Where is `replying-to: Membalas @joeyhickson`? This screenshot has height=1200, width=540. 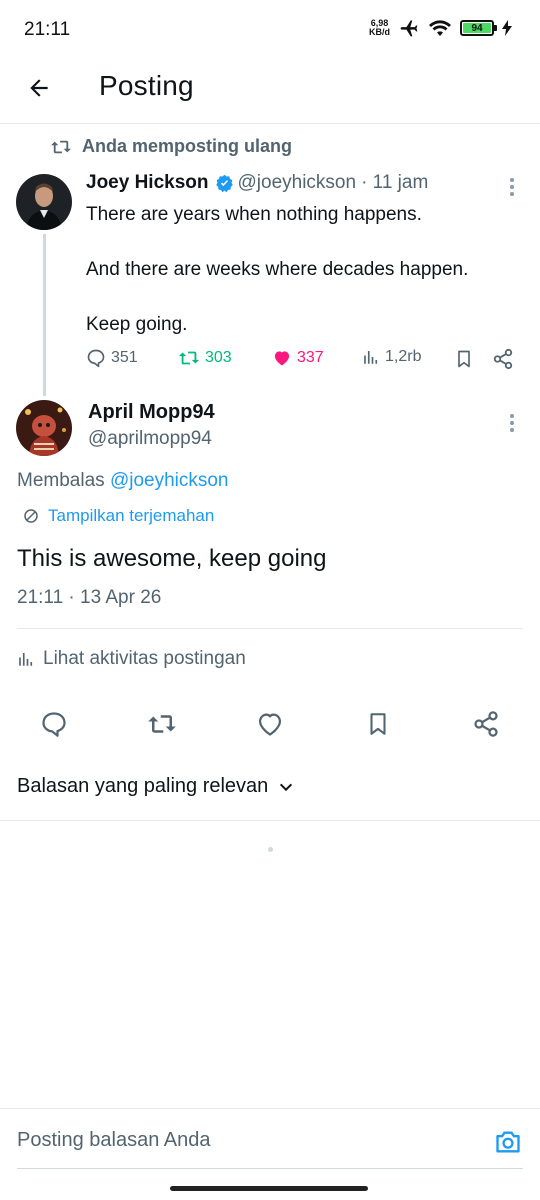 replying-to: Membalas @joeyhickson is located at coordinates (123, 481).